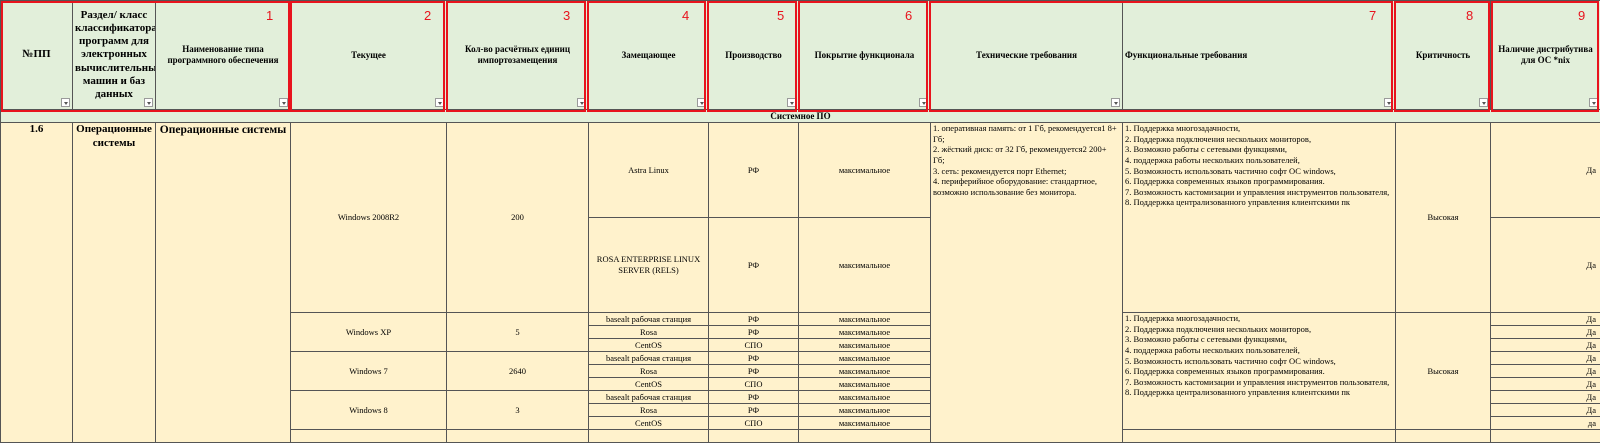  I want to click on cell-type-name: Операционные системы, so click(223, 282).